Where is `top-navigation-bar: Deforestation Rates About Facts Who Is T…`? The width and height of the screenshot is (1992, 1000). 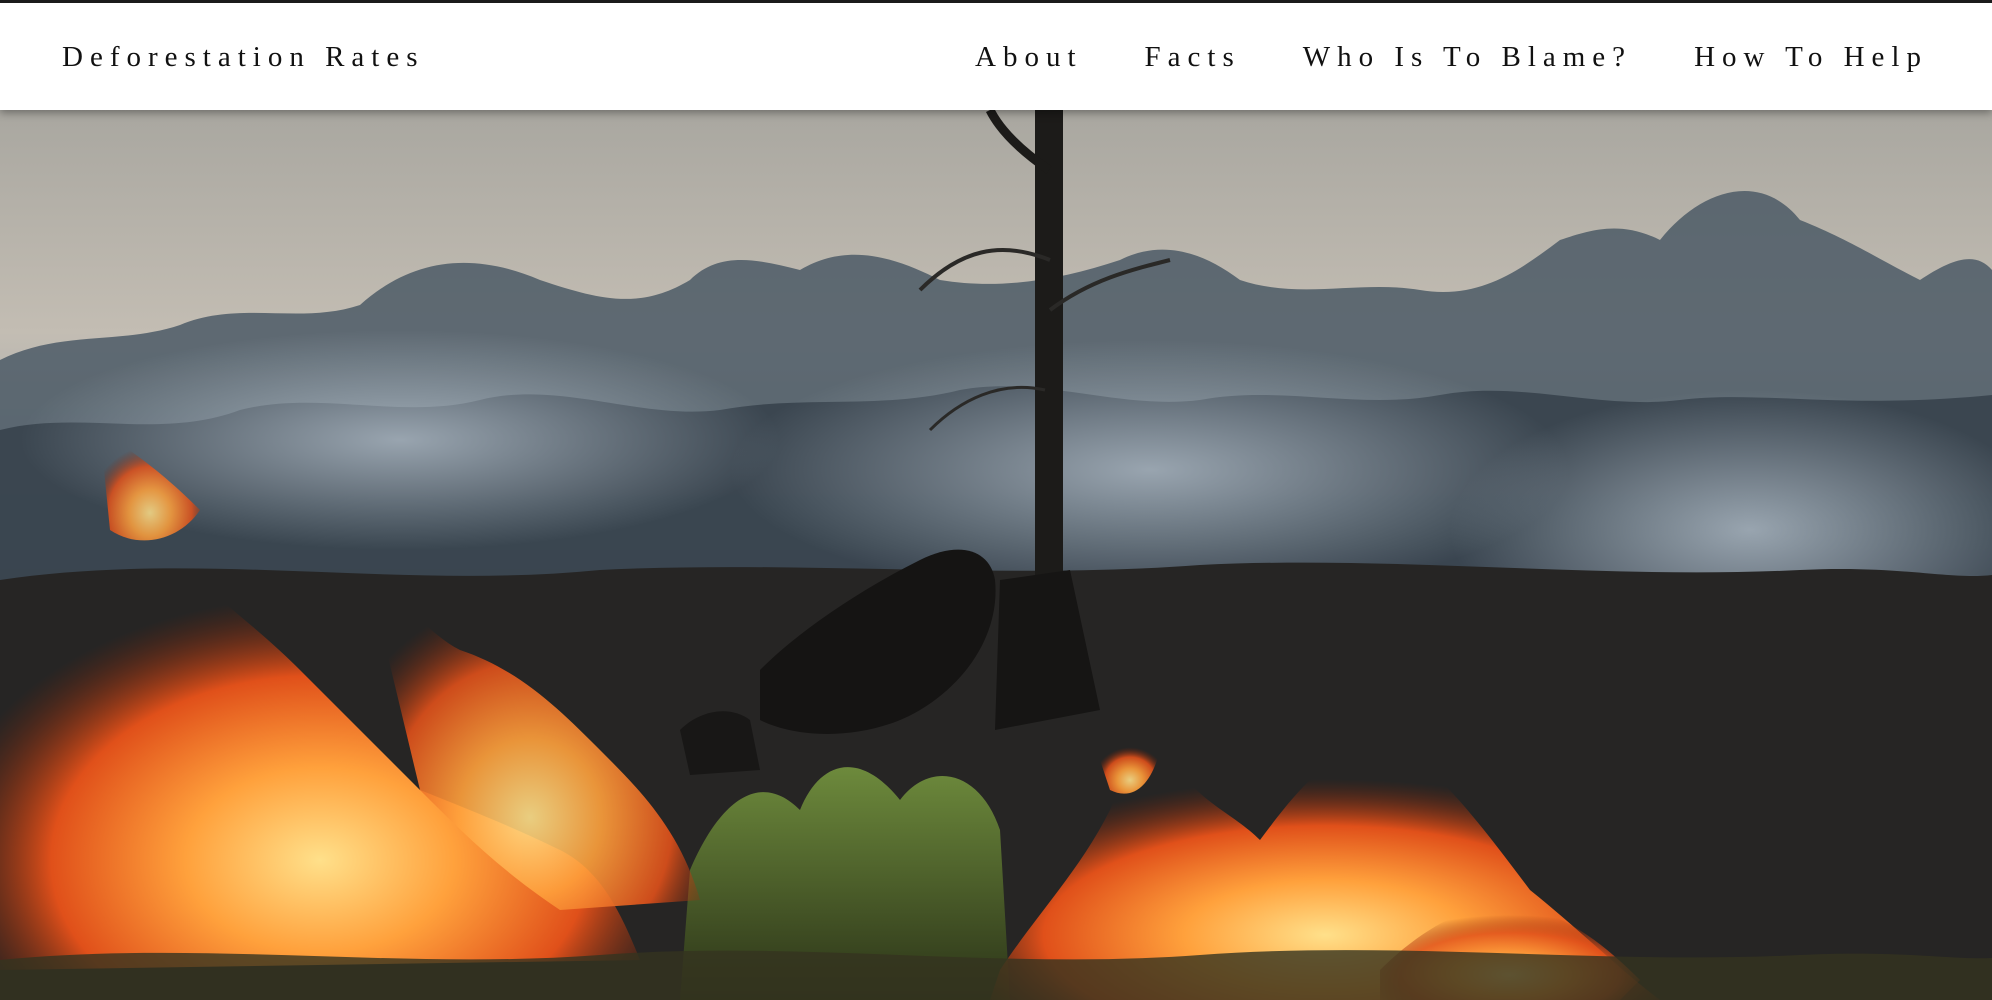 top-navigation-bar: Deforestation Rates About Facts Who Is T… is located at coordinates (996, 55).